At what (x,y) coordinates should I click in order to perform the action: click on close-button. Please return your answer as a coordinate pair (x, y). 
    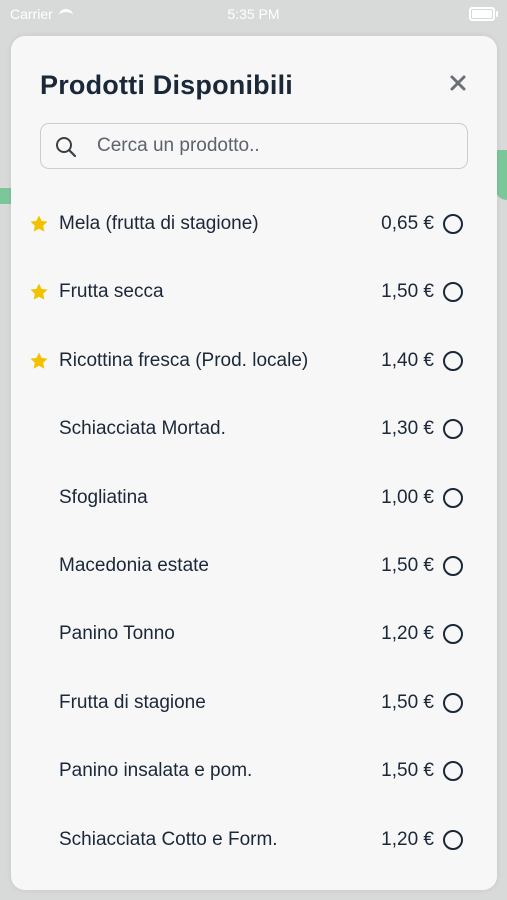
    Looking at the image, I should click on (458, 83).